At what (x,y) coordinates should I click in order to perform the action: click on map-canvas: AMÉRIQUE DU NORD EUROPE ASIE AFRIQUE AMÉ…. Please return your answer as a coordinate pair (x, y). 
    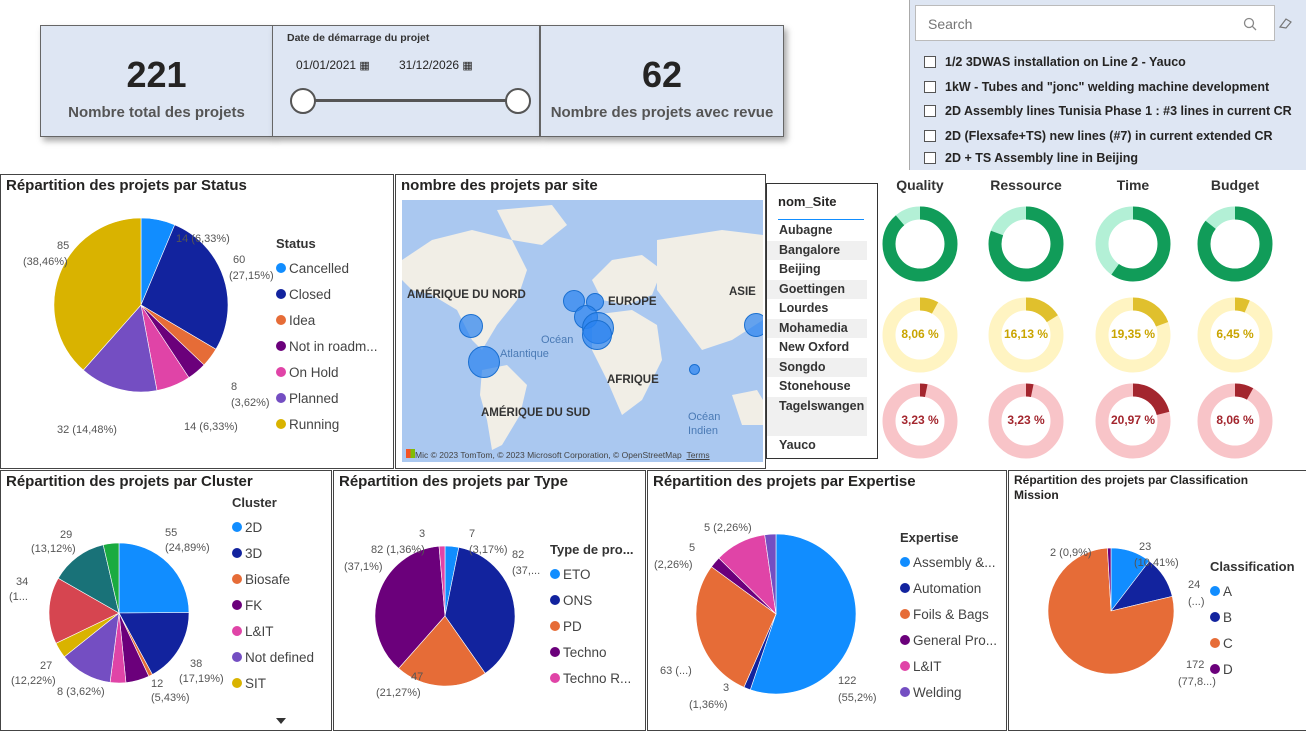
    Looking at the image, I should click on (582, 331).